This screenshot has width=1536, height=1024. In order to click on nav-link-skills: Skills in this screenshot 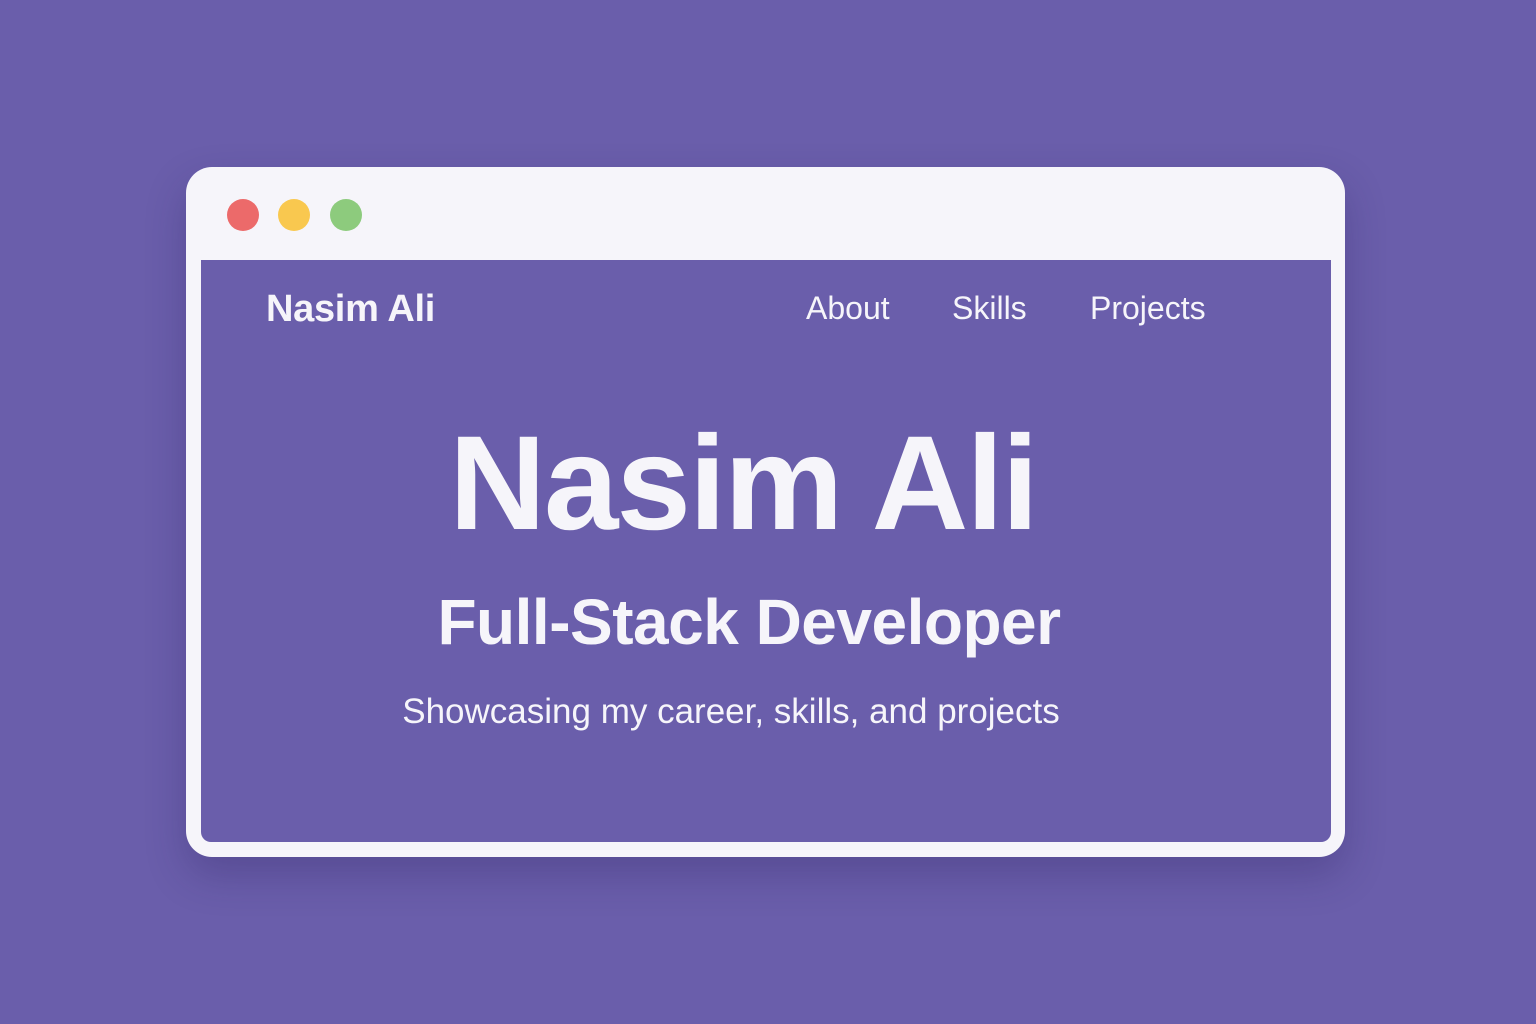, I will do `click(989, 308)`.